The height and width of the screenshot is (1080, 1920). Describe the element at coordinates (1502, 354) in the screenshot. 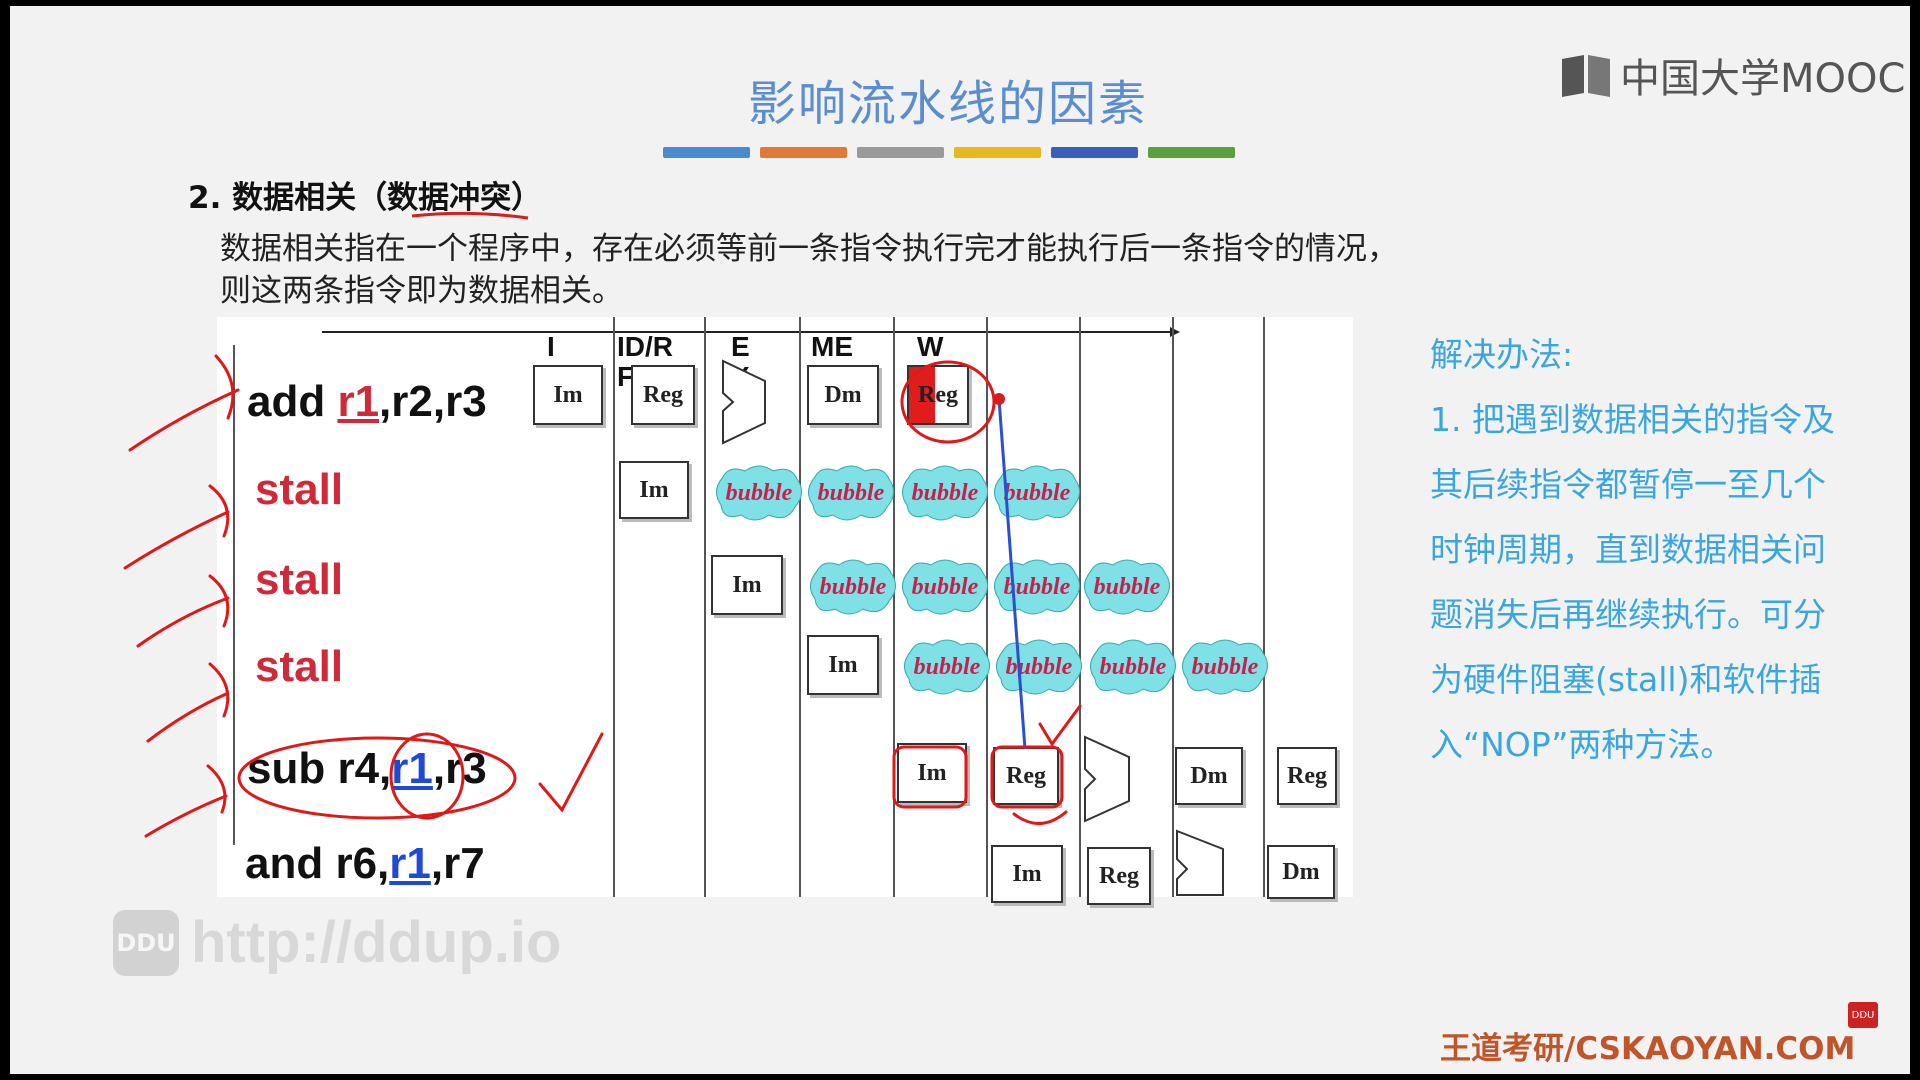

I see `solution-heading: 解决办法:` at that location.